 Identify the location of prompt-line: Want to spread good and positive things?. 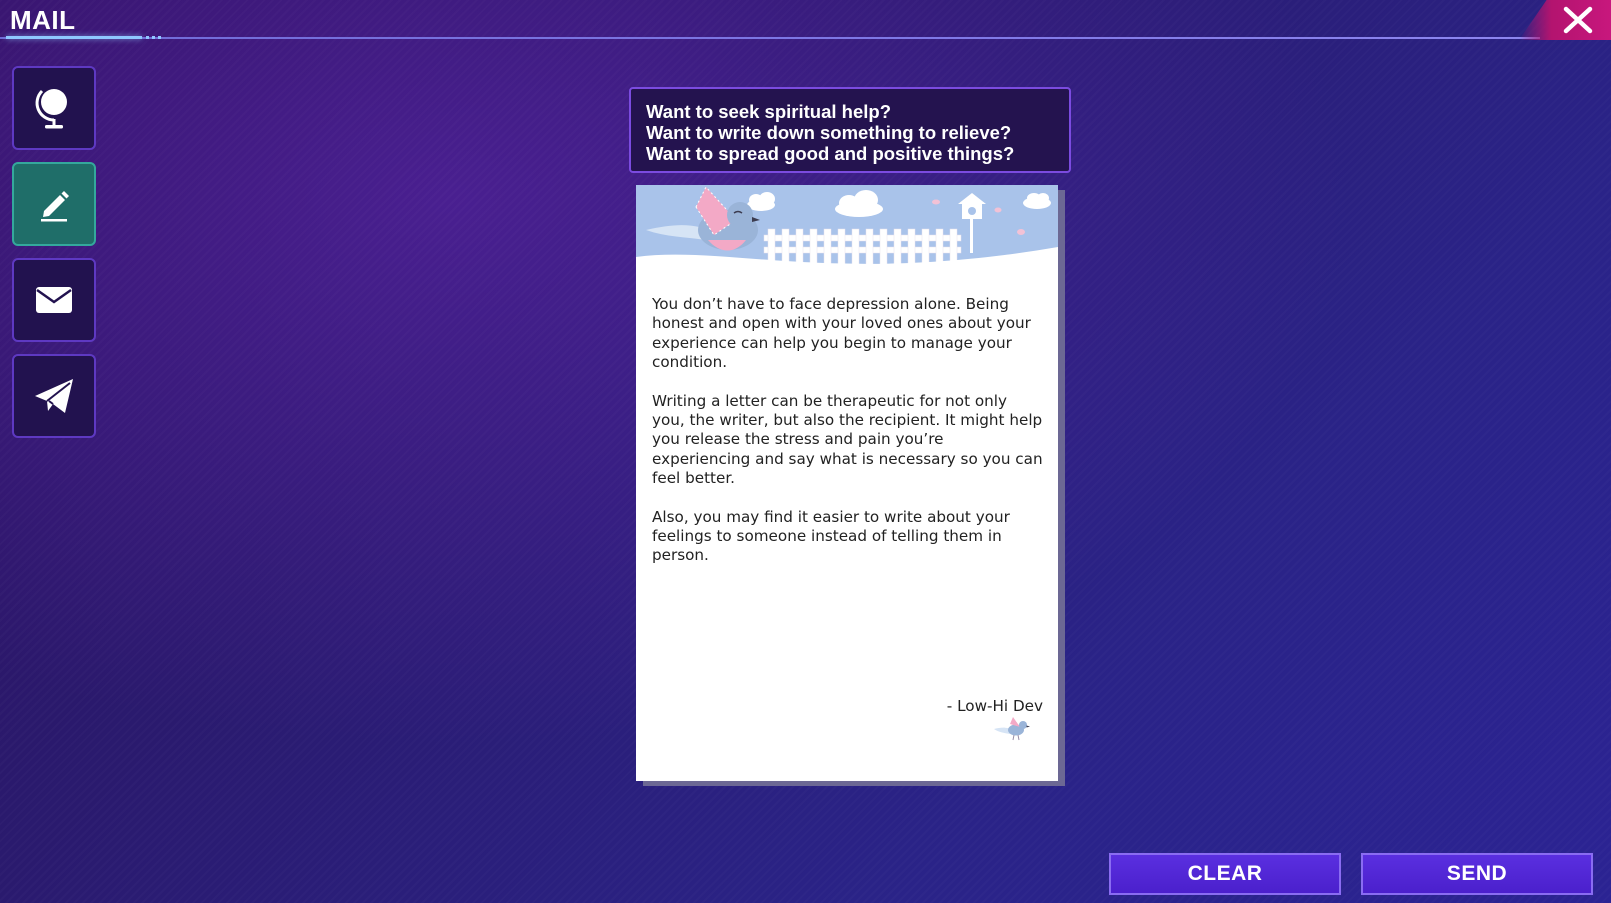
(830, 153).